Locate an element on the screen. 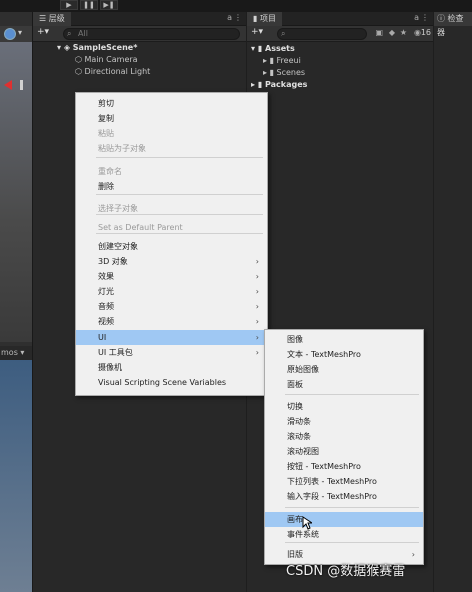 Image resolution: width=472 pixels, height=592 pixels. tab-inspector: ⓘ 检查器 is located at coordinates (453, 24).